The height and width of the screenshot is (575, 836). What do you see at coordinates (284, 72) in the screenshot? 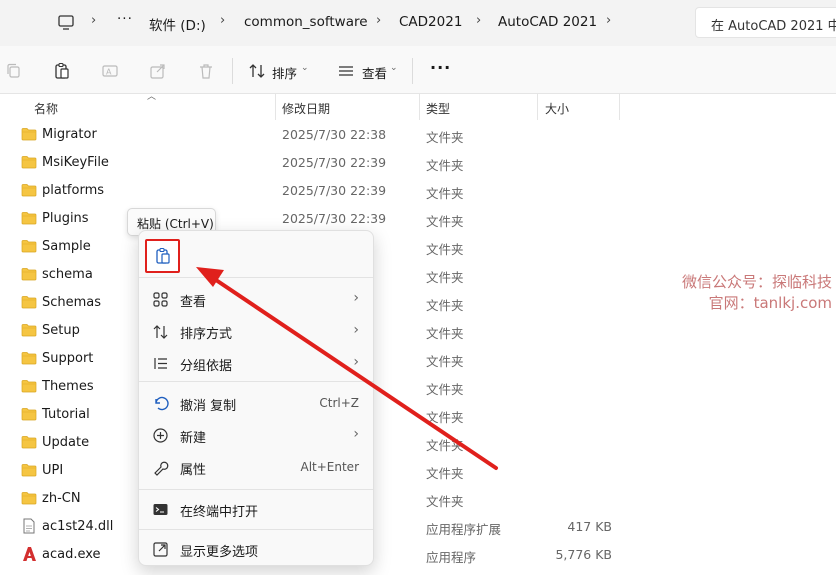
I see `sort-button: 排序` at bounding box center [284, 72].